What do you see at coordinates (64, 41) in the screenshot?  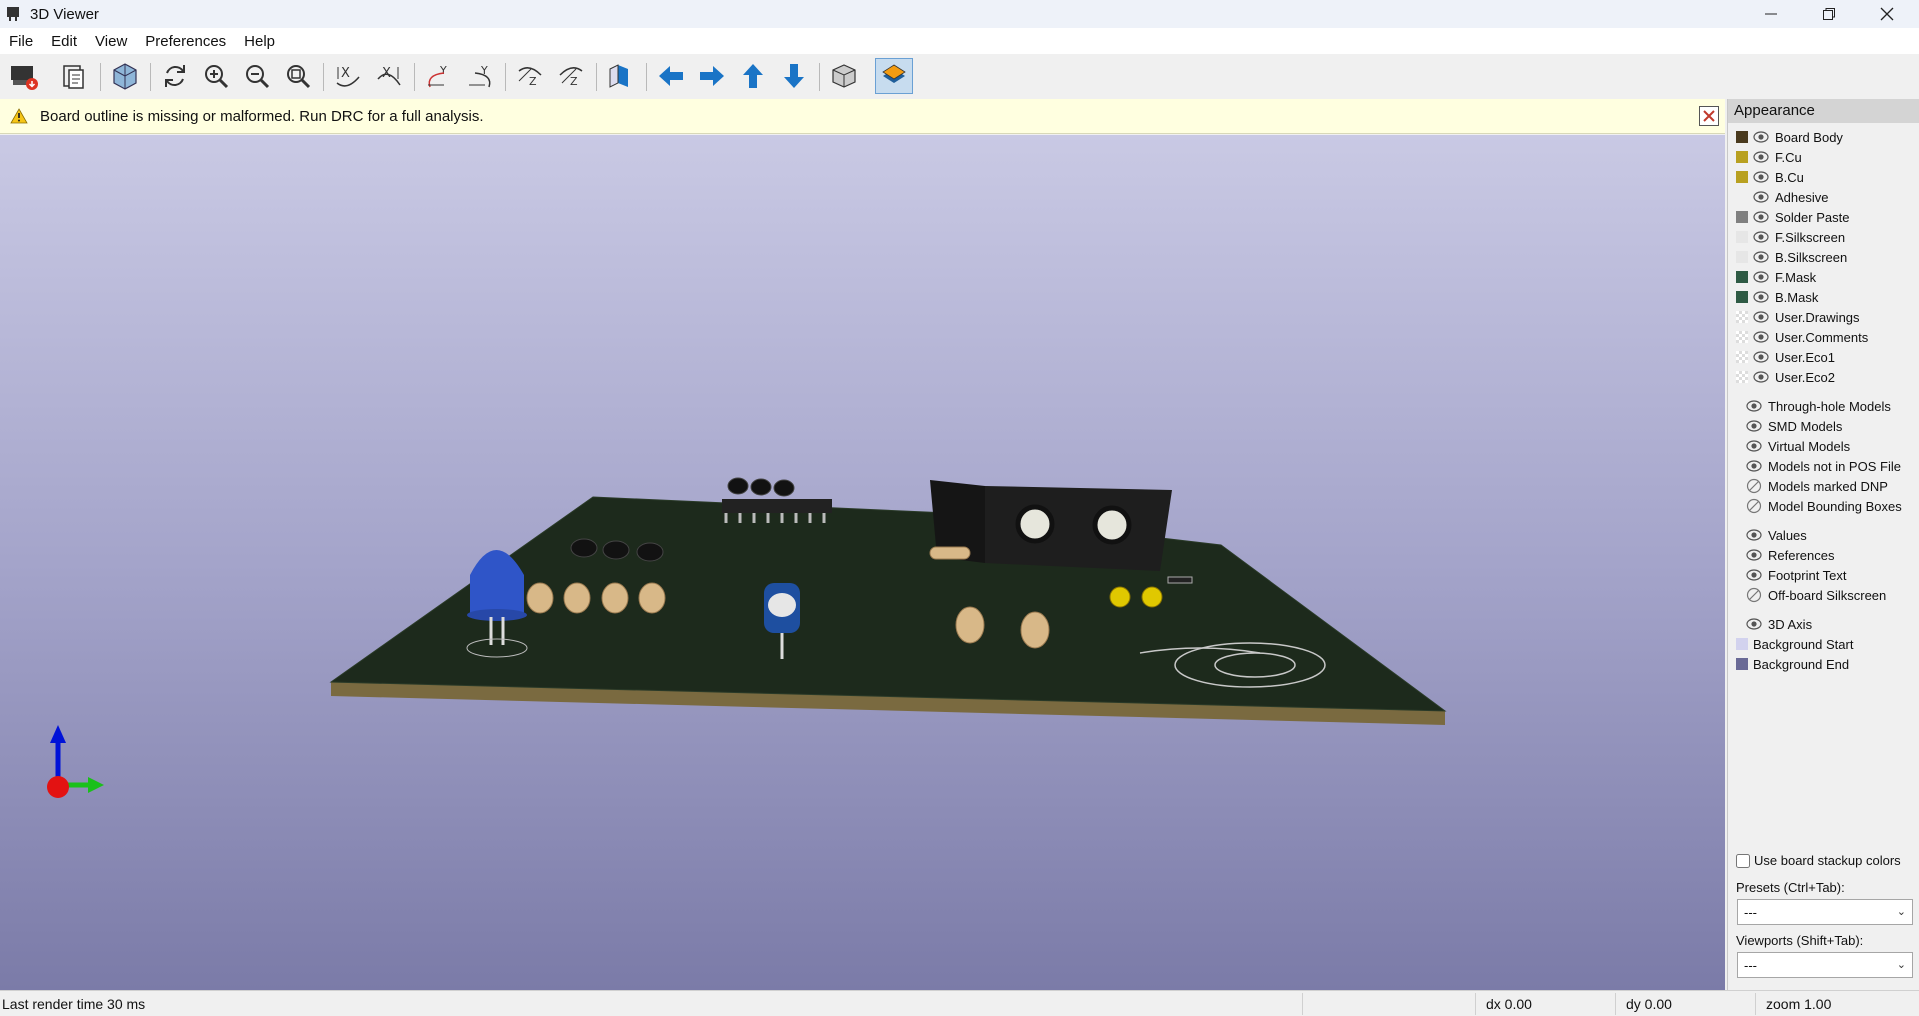 I see `menu-edit: Edit` at bounding box center [64, 41].